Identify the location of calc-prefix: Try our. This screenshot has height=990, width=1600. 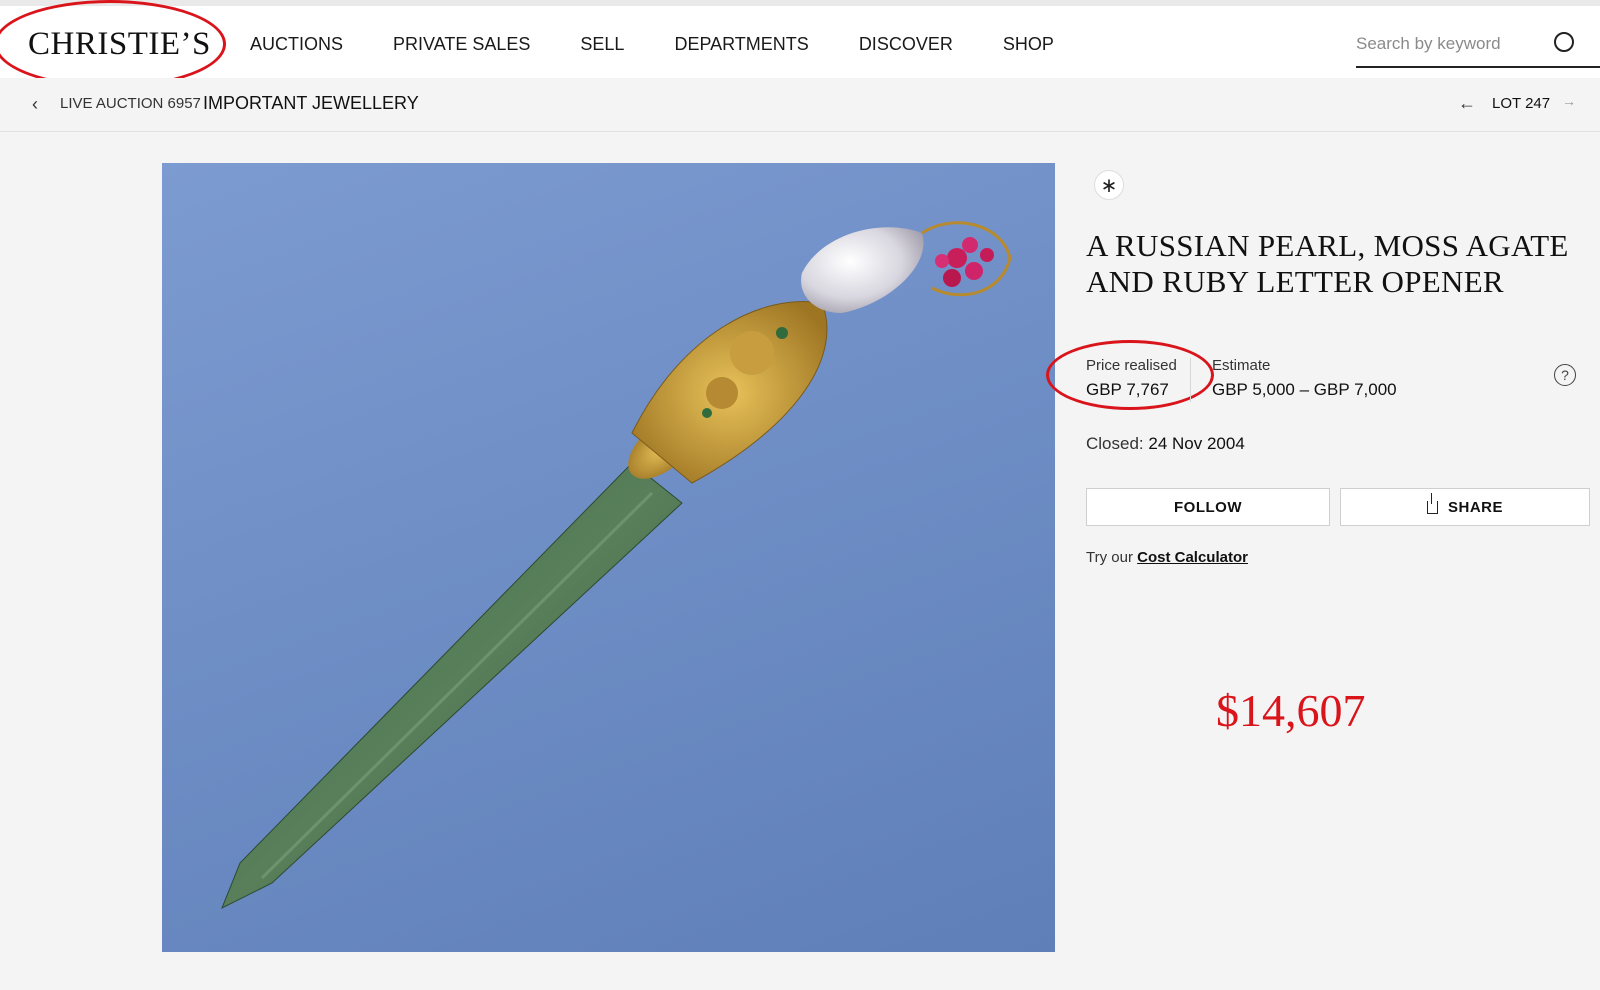
(1109, 557).